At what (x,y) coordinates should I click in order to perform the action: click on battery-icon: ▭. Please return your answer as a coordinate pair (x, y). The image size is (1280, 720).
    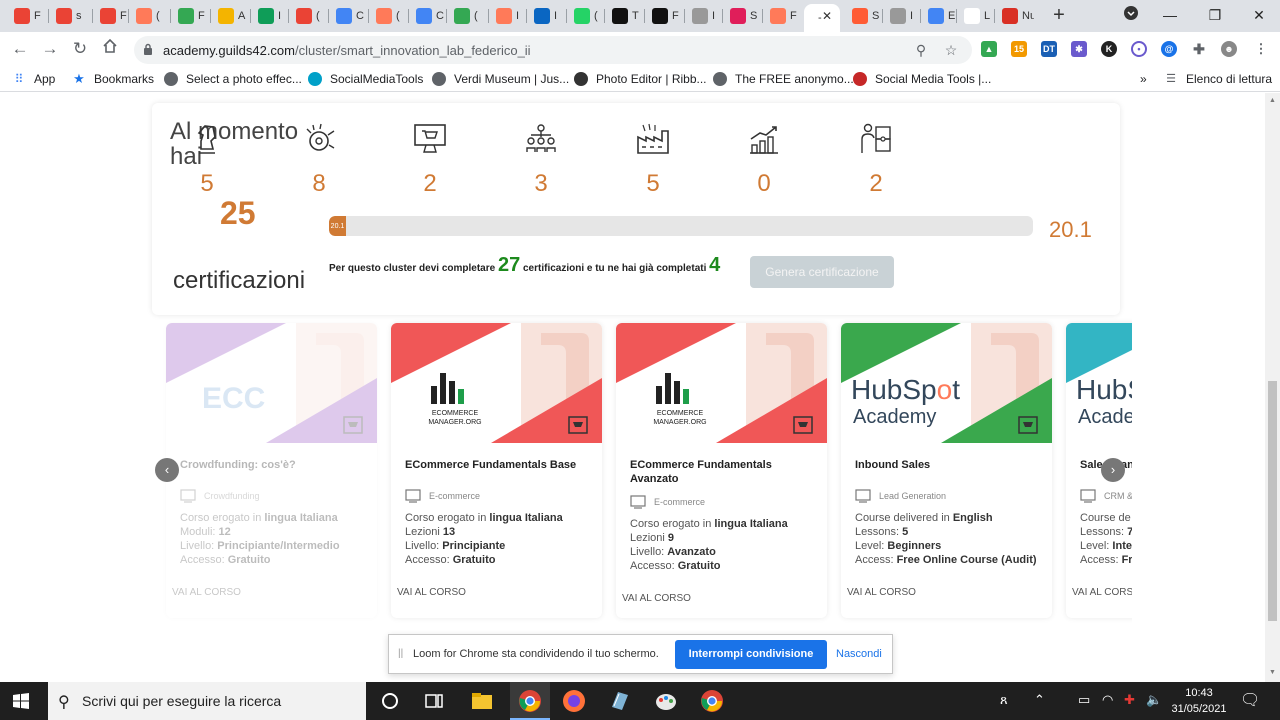
    Looking at the image, I should click on (1084, 700).